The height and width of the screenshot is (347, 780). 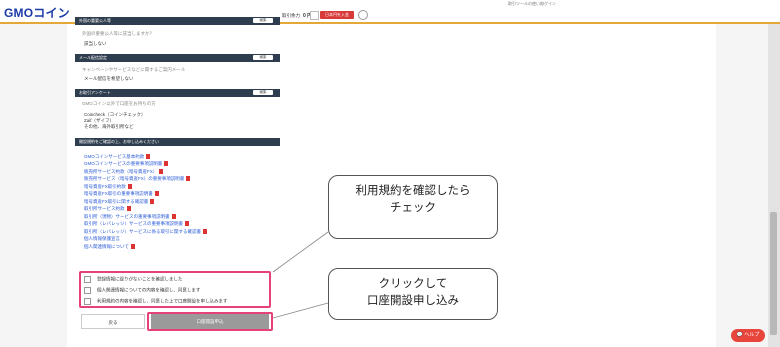 What do you see at coordinates (413, 283) in the screenshot?
I see `callout-text: クリックして` at bounding box center [413, 283].